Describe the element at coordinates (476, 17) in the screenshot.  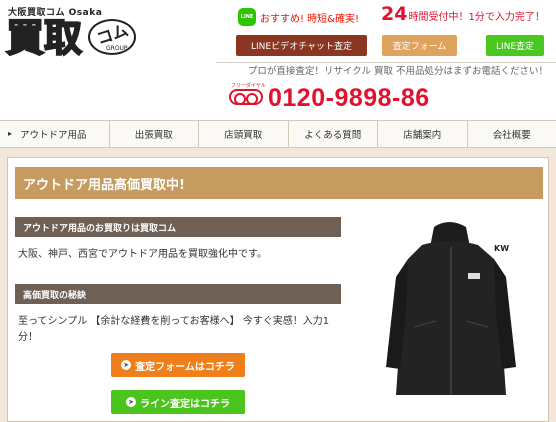
I see `hours-text: 時間受付中！1分で入力完了！` at that location.